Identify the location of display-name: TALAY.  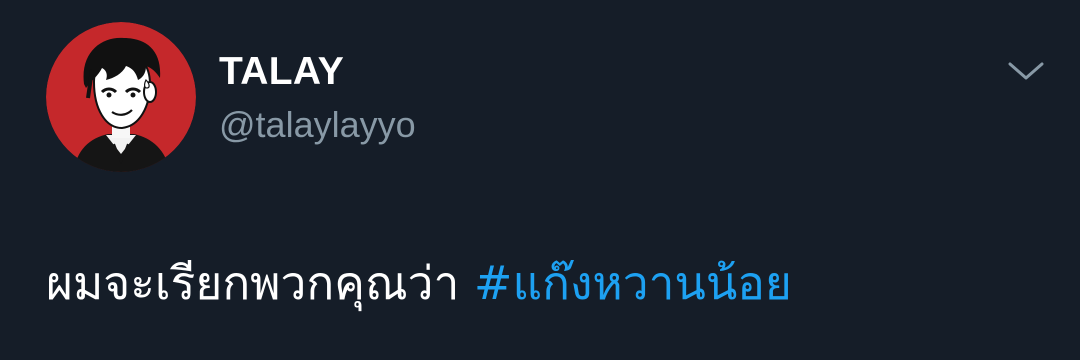
(281, 72).